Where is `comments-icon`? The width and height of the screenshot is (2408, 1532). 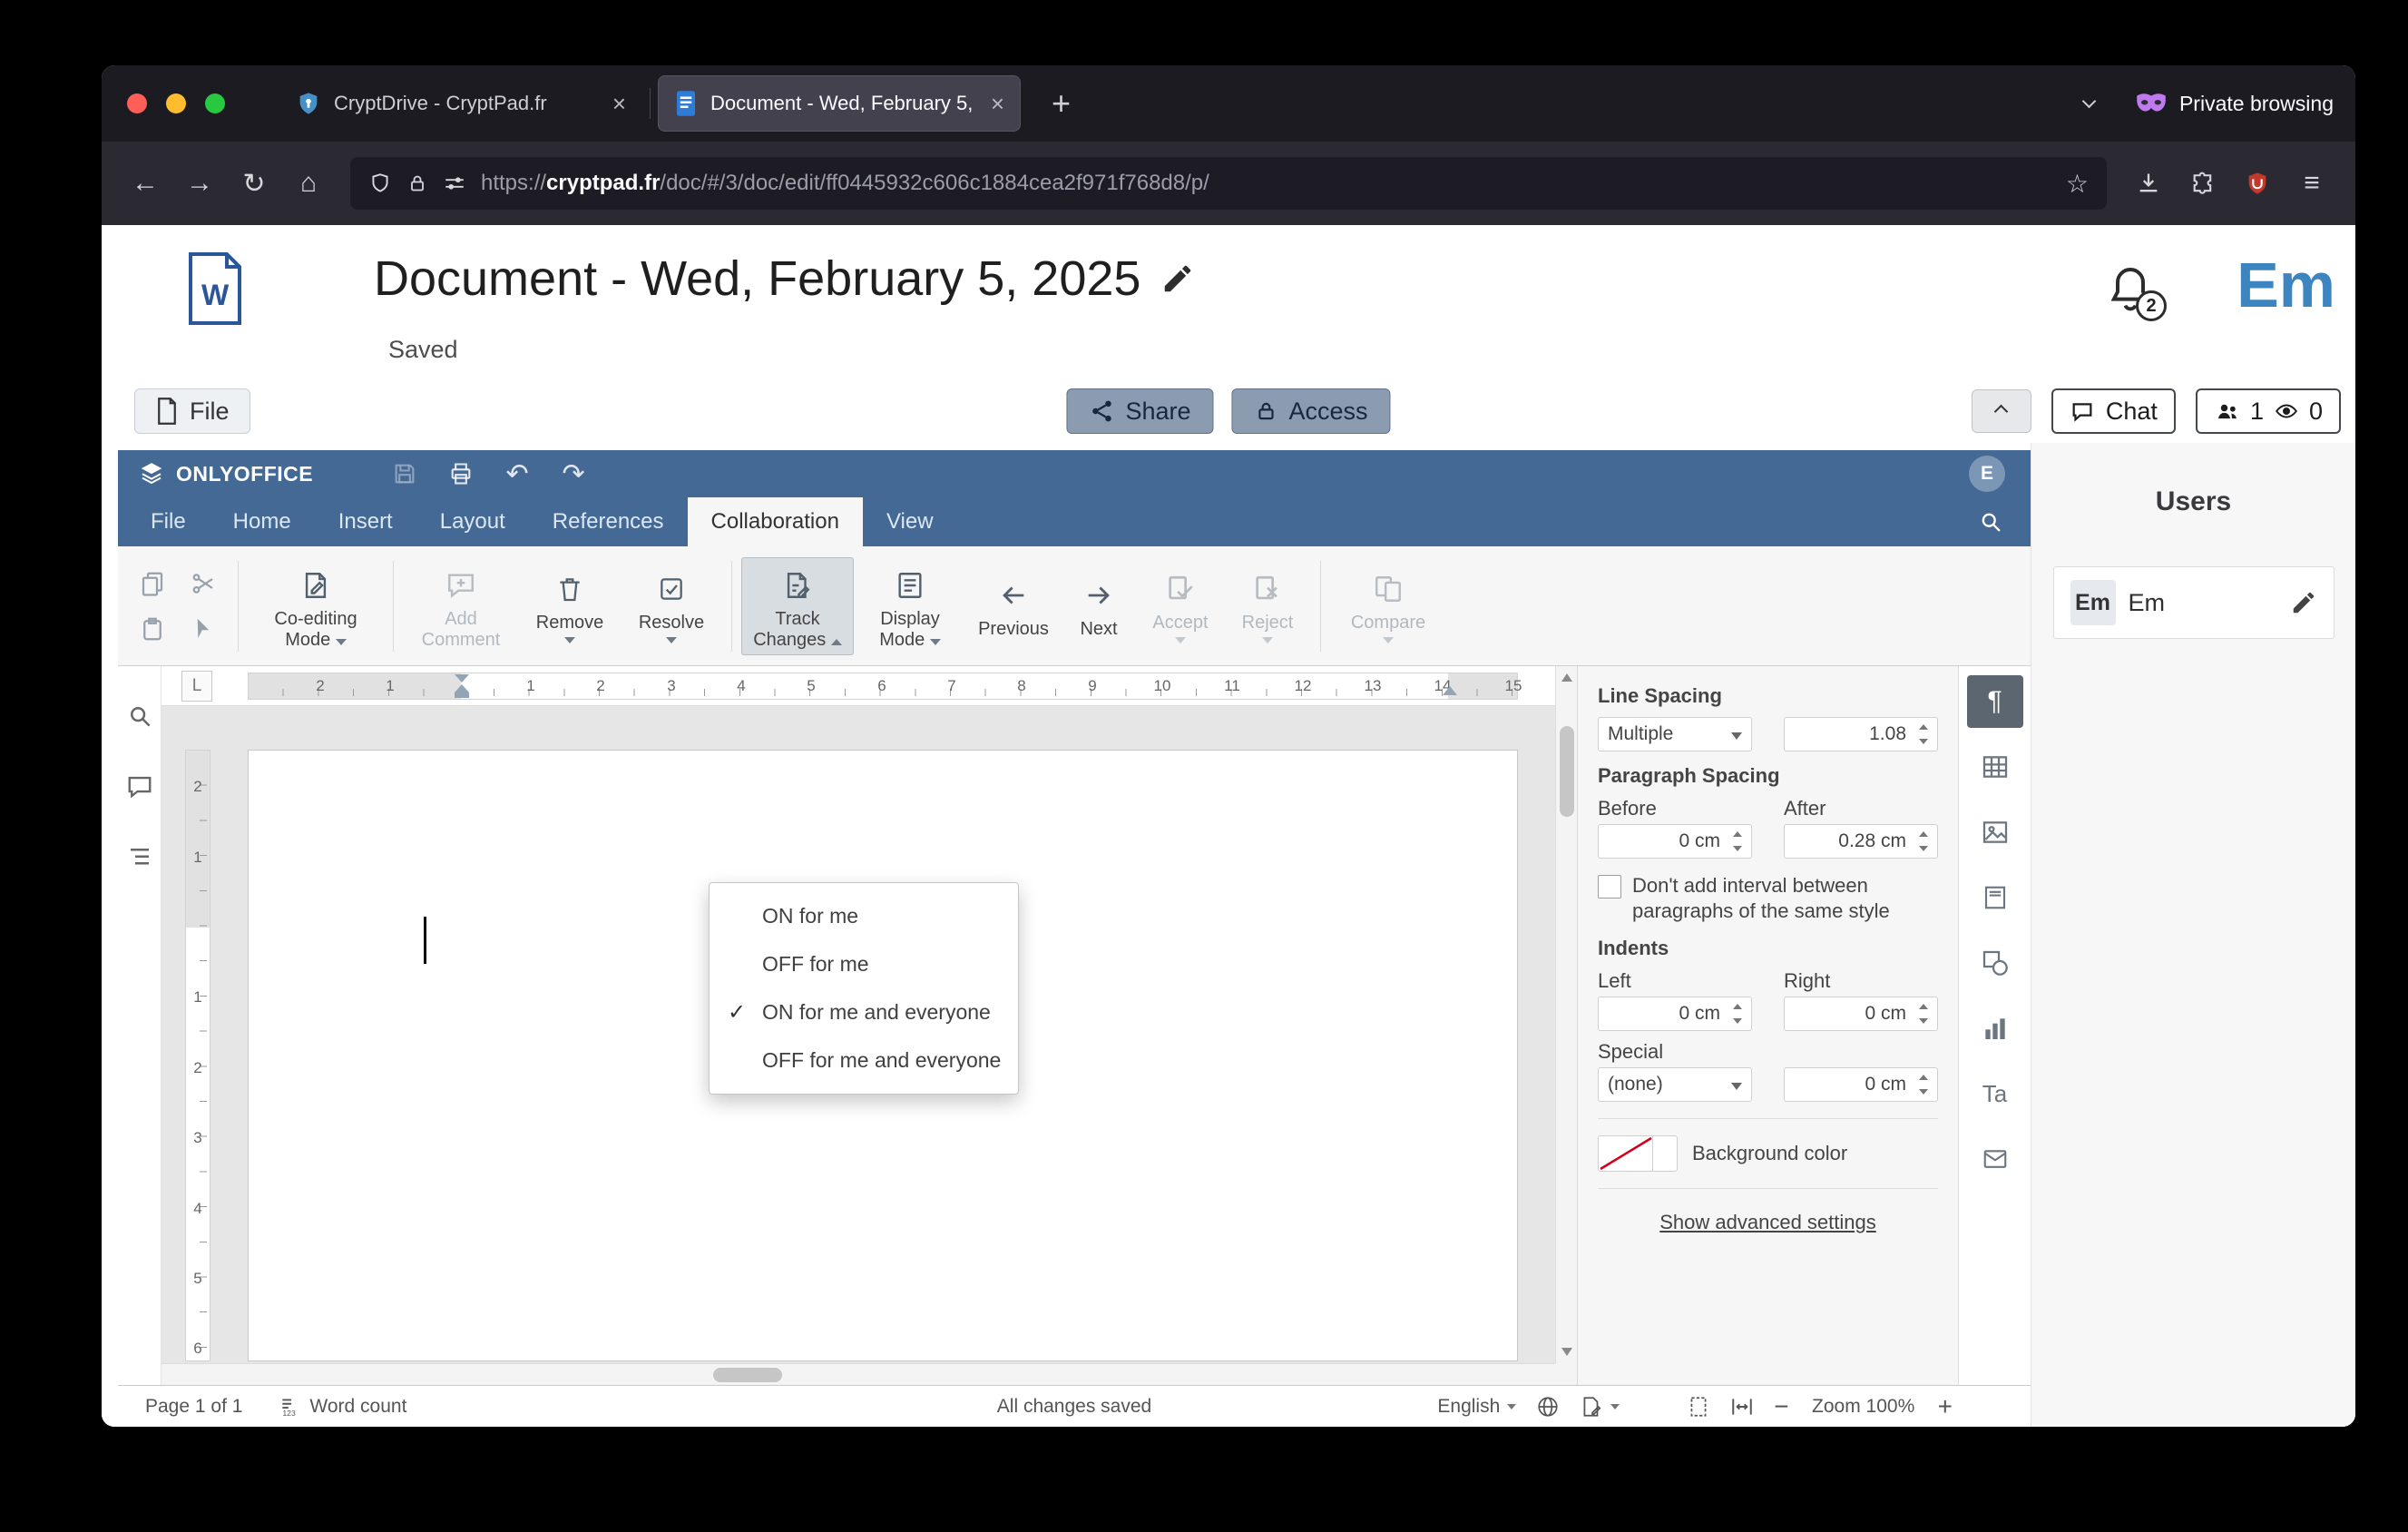 comments-icon is located at coordinates (139, 786).